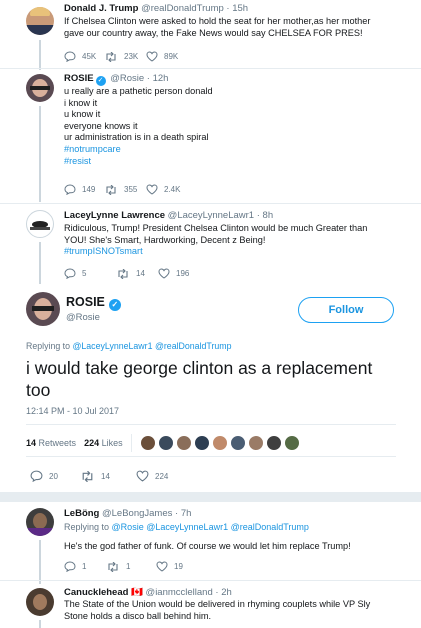 The width and height of the screenshot is (421, 628). I want to click on tweet-time: 15h, so click(240, 8).